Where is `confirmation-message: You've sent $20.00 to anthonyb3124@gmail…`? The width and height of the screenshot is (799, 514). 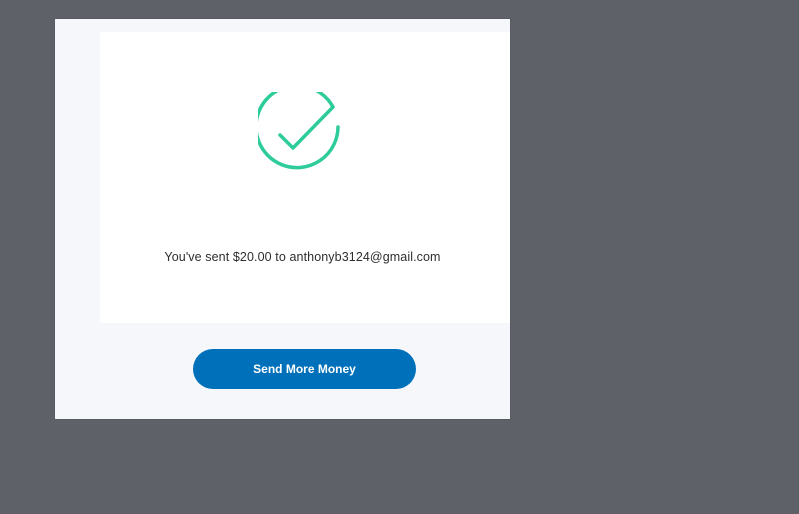 confirmation-message: You've sent $20.00 to anthonyb3124@gmail… is located at coordinates (302, 257).